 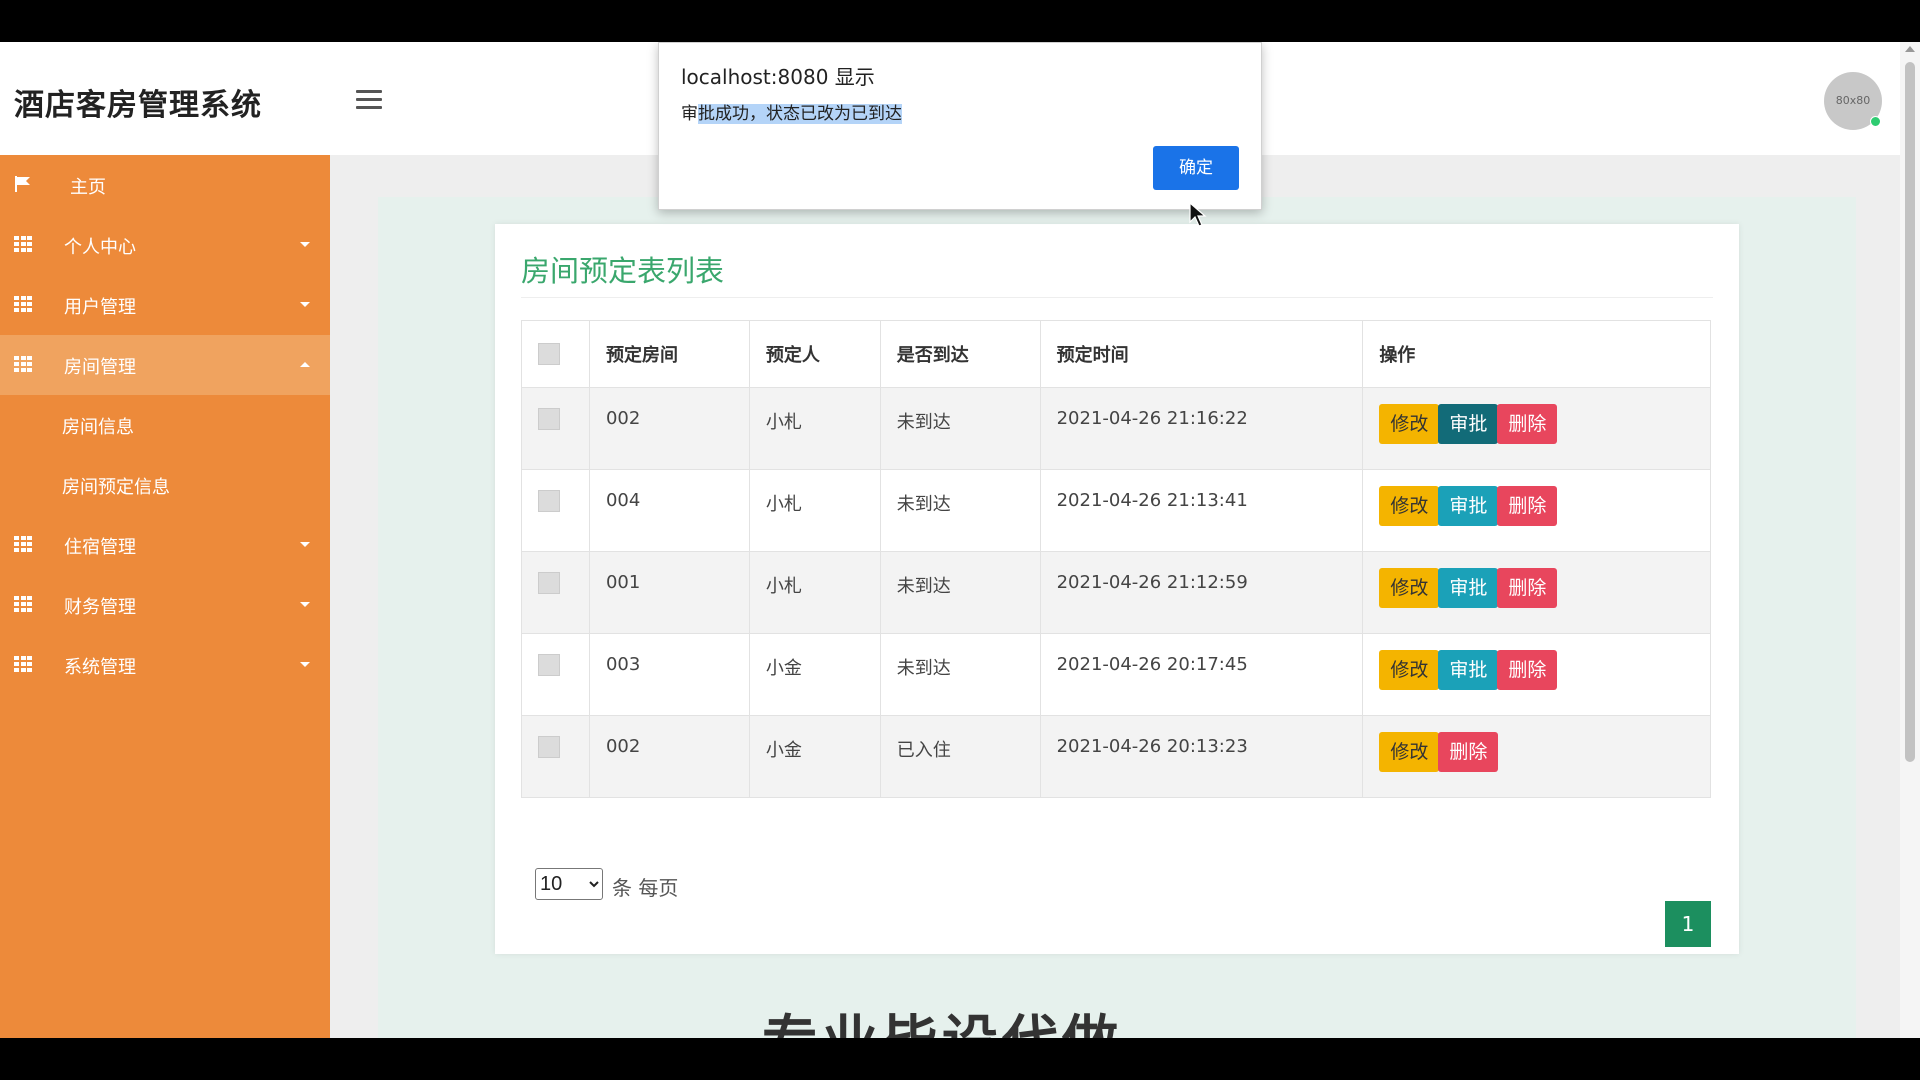 I want to click on cell-time: 2021-04-26 21:16:22, so click(x=1201, y=428).